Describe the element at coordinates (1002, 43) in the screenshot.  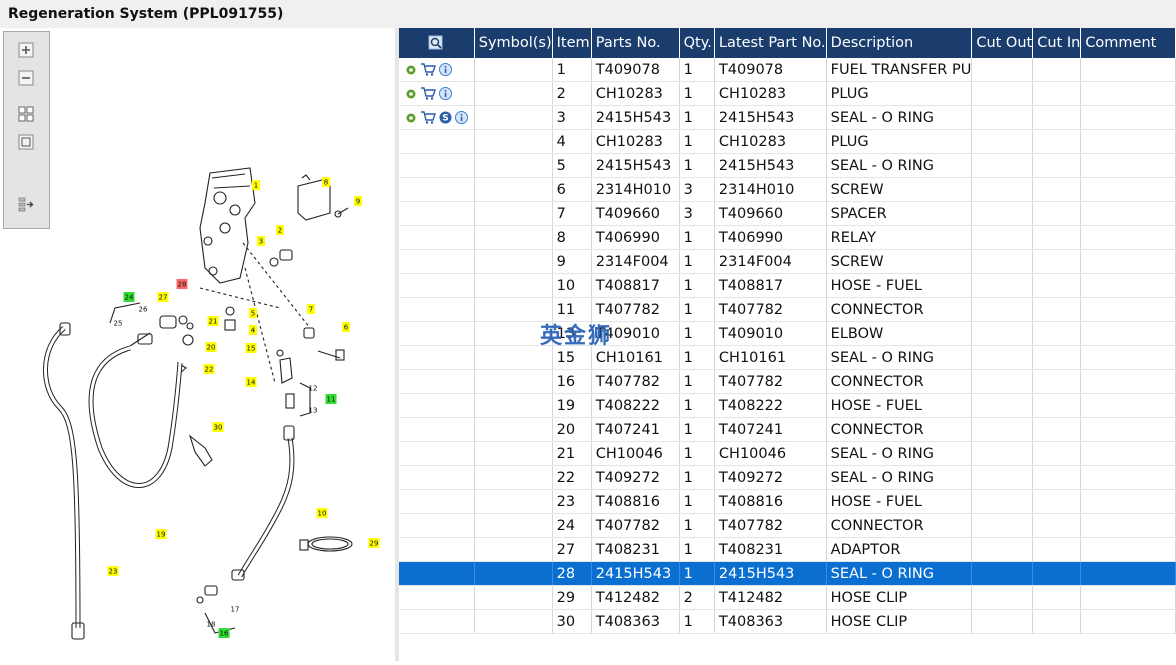
I see `column-header-cut-out: Cut Out` at that location.